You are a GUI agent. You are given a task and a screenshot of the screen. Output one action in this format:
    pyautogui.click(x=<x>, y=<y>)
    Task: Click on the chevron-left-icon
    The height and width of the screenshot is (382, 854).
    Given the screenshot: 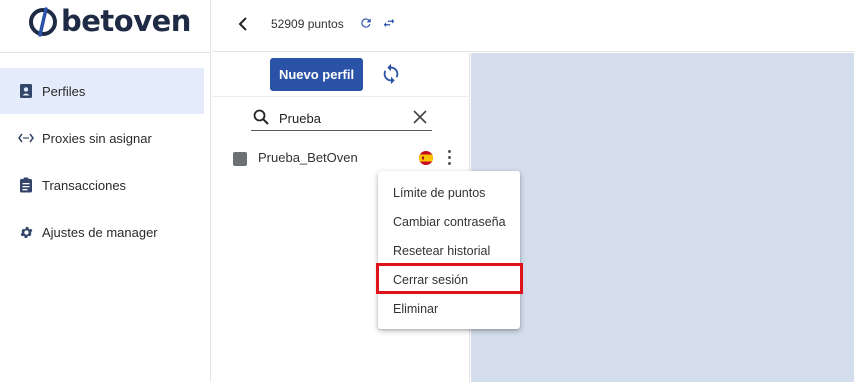 What is the action you would take?
    pyautogui.click(x=243, y=24)
    